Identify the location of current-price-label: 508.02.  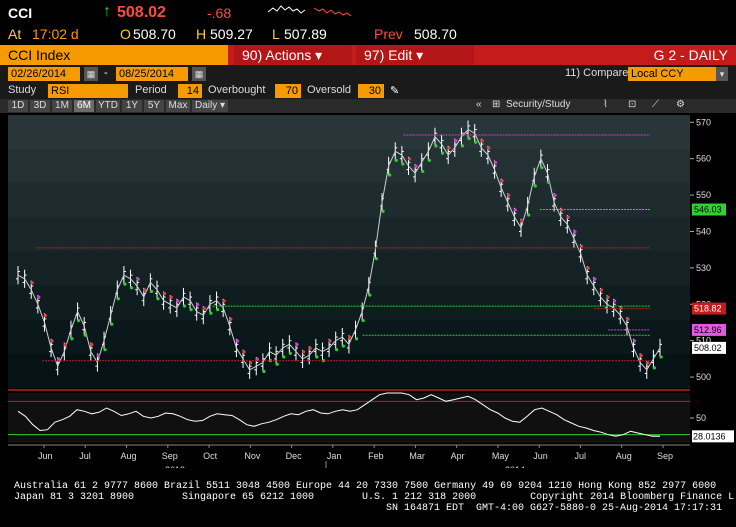
(708, 348).